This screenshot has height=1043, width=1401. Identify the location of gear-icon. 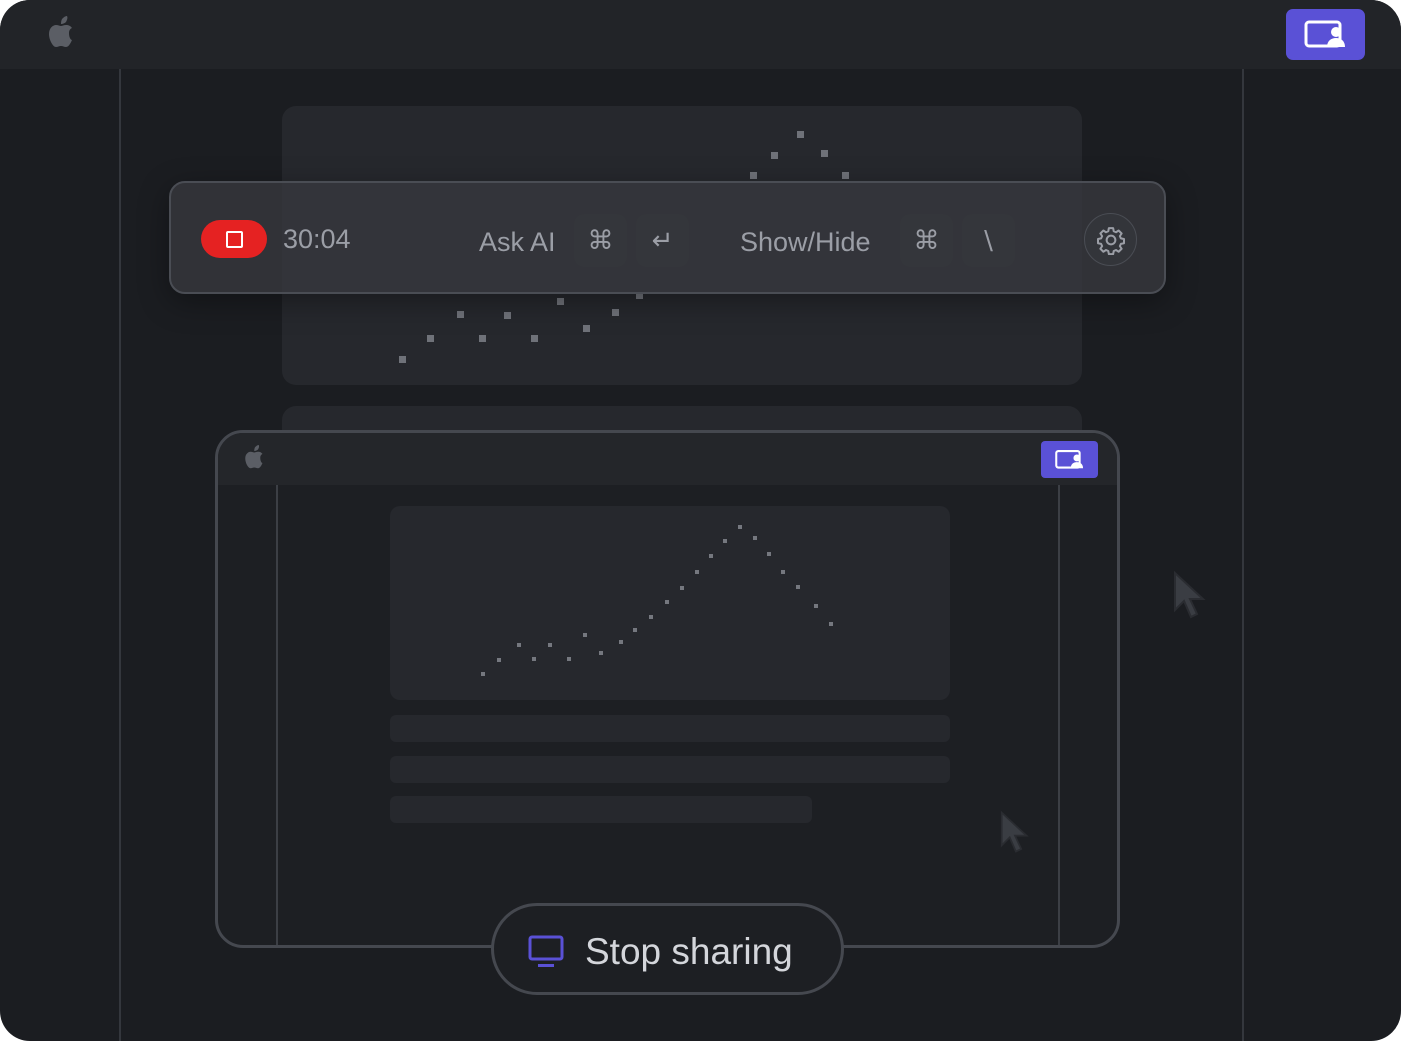
(1110, 240).